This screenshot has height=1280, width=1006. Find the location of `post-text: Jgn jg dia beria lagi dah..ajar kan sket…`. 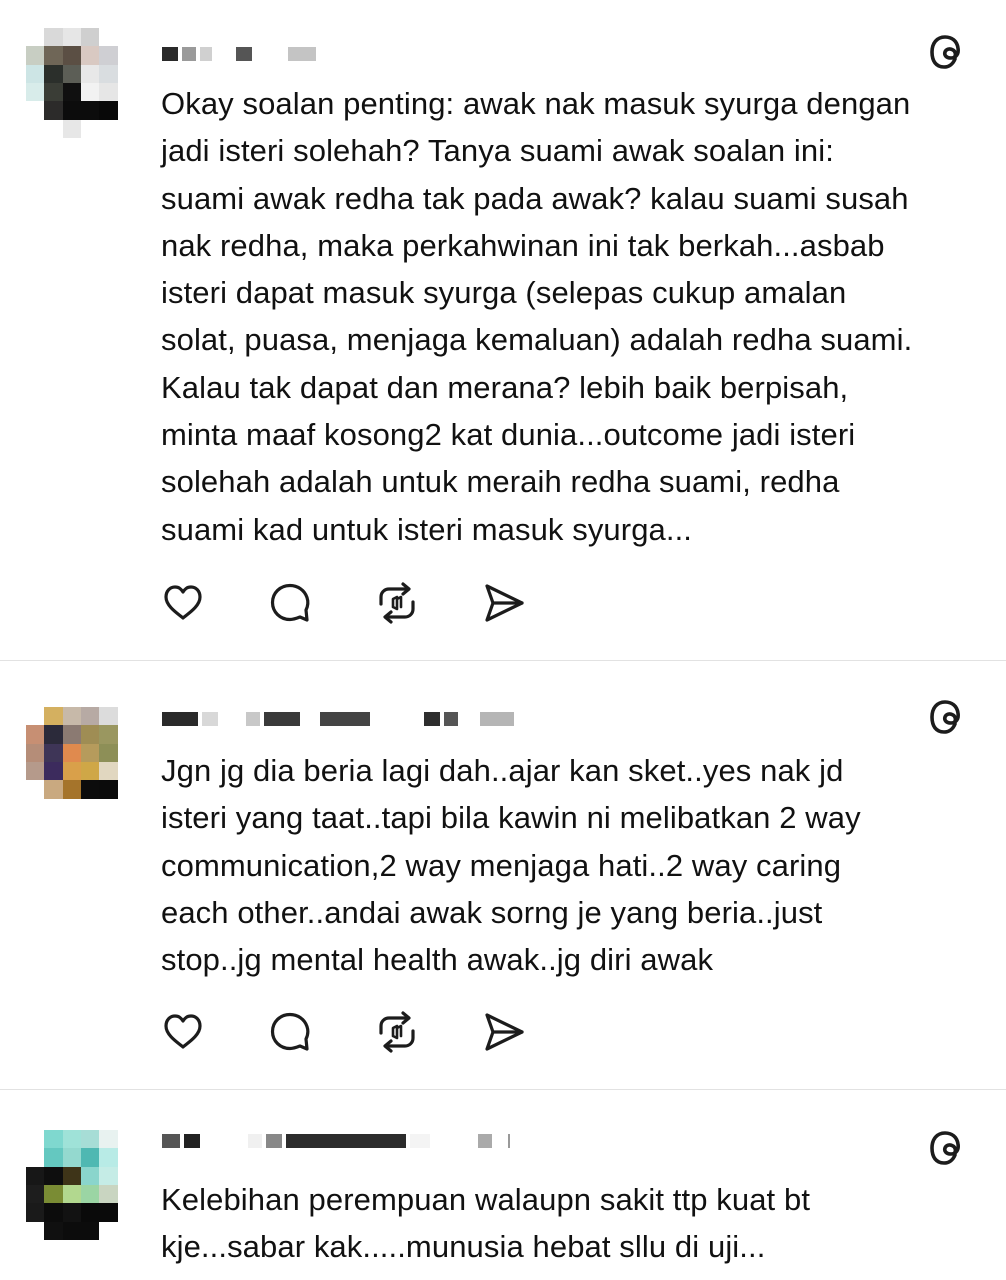

post-text: Jgn jg dia beria lagi dah..ajar kan sket… is located at coordinates (511, 865).